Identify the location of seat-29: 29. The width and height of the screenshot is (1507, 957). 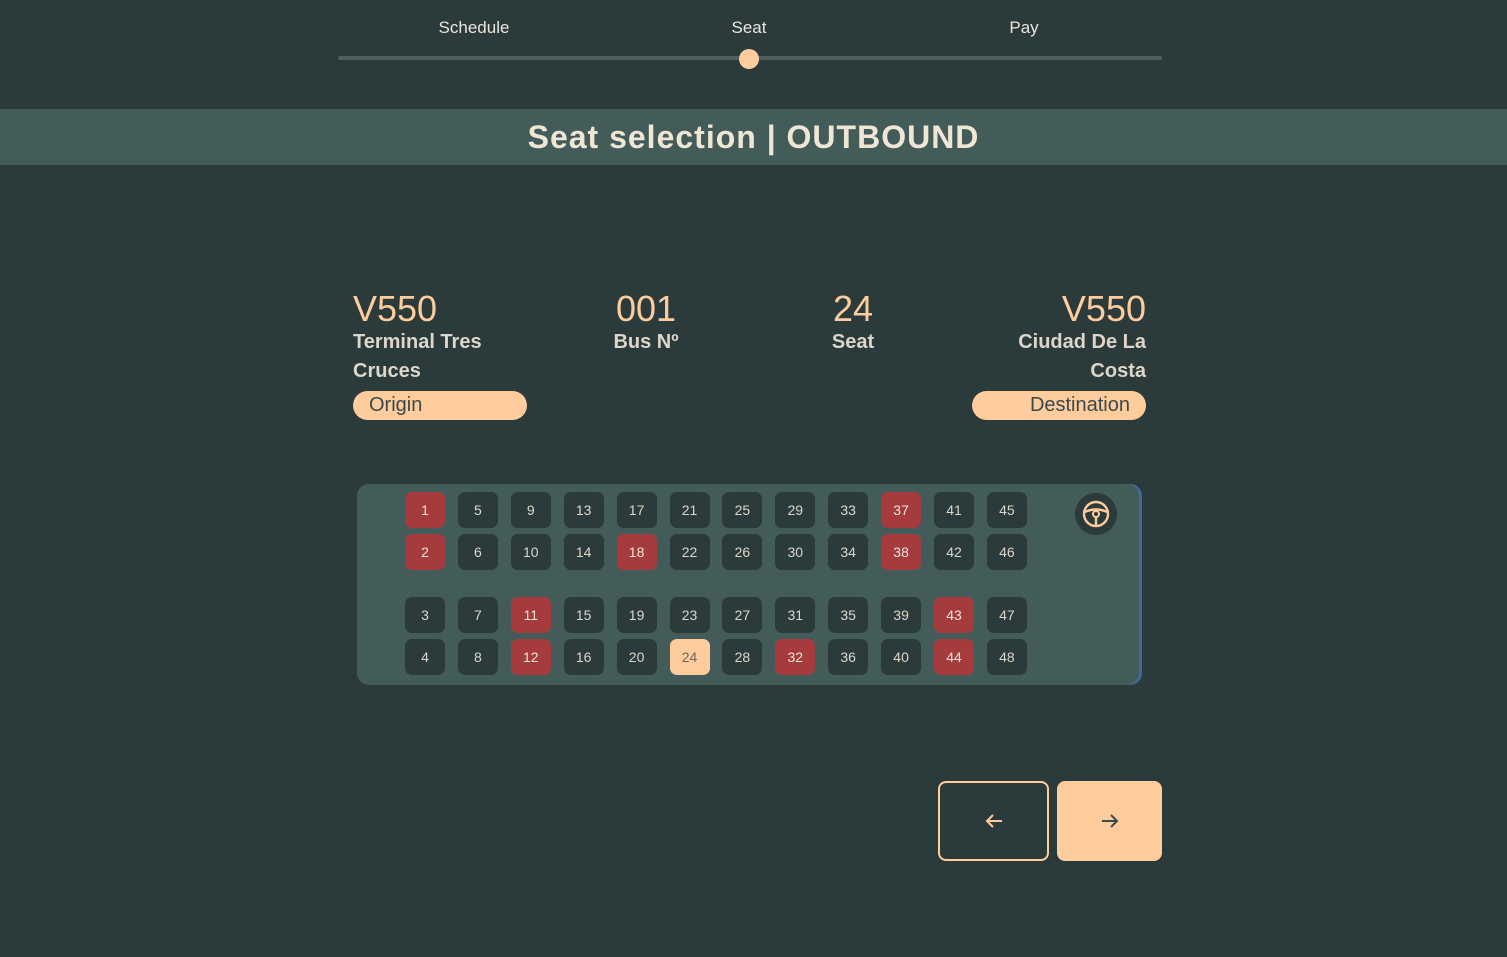
(795, 510).